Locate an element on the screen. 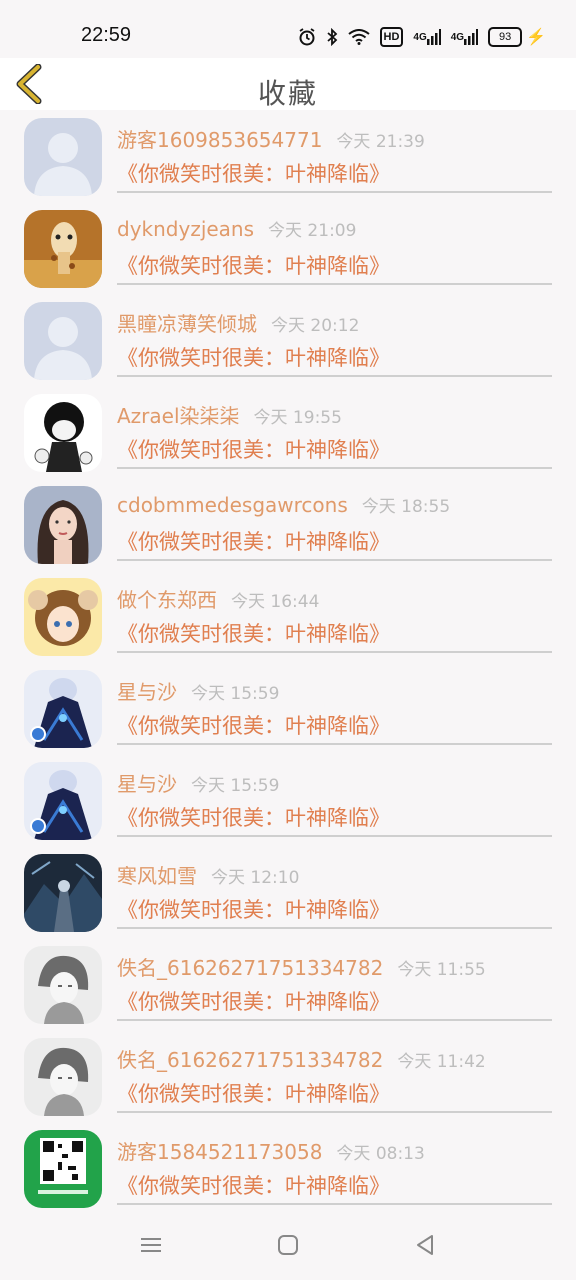  name-line: 游客1609853654771 今天 21:39 is located at coordinates (271, 138).